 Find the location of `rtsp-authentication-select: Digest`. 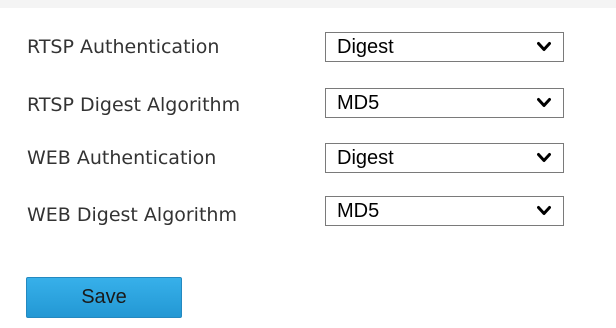

rtsp-authentication-select: Digest is located at coordinates (444, 47).